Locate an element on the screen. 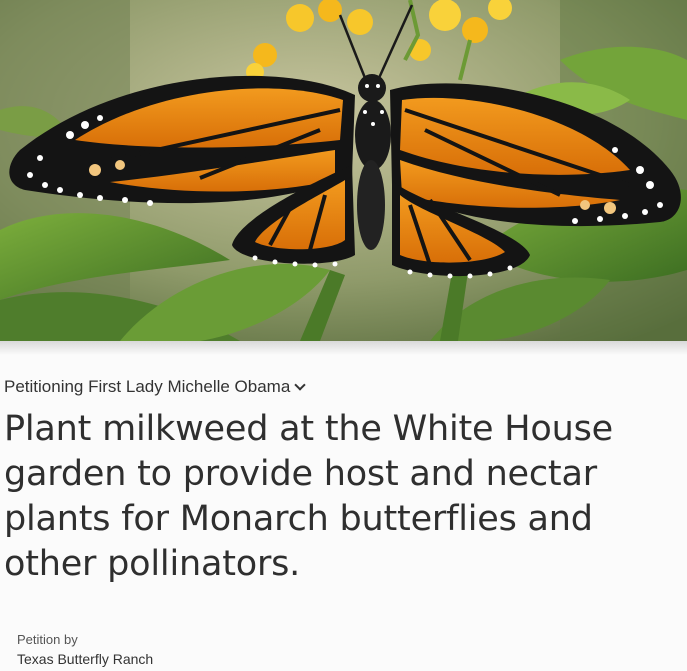 The height and width of the screenshot is (671, 687). chevron-down-icon is located at coordinates (300, 385).